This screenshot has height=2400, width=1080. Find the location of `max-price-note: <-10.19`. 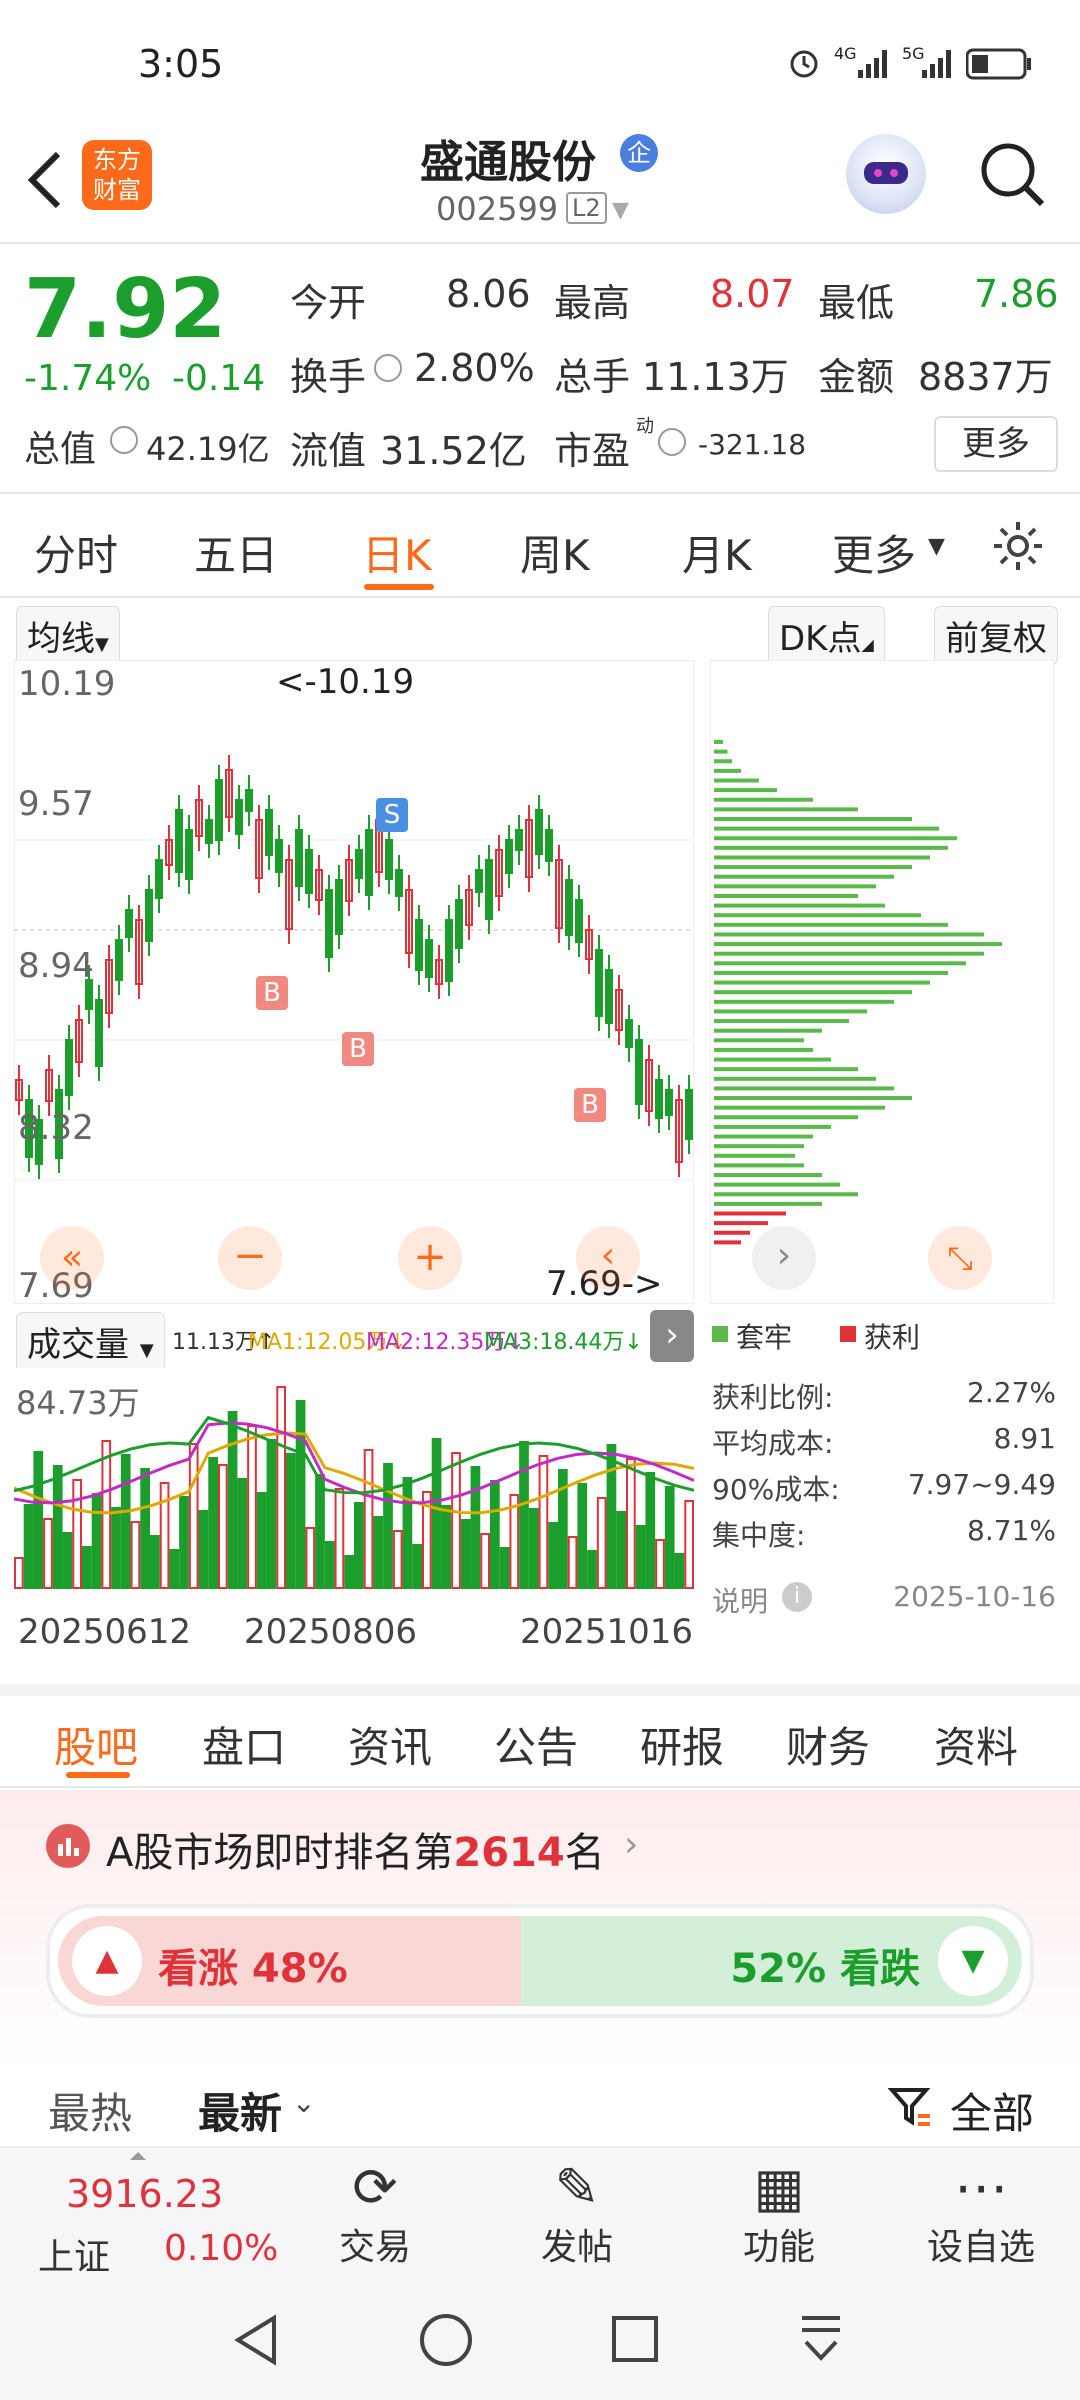

max-price-note: <-10.19 is located at coordinates (345, 682).